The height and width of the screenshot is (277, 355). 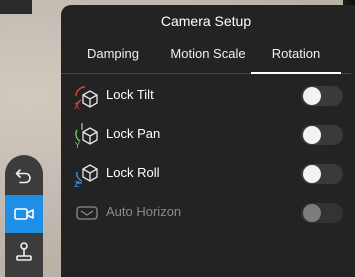 I want to click on panel-title: Camera Setup, so click(x=206, y=21).